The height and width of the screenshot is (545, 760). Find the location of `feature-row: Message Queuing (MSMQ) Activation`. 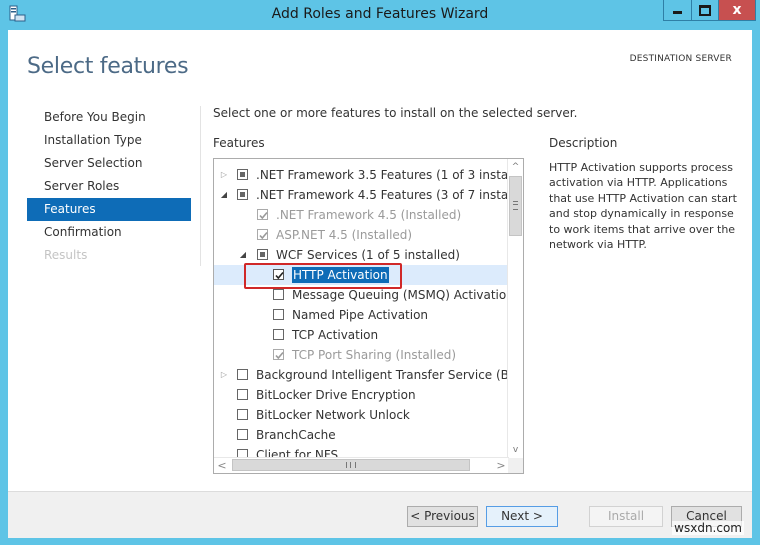

feature-row: Message Queuing (MSMQ) Activation is located at coordinates (364, 295).